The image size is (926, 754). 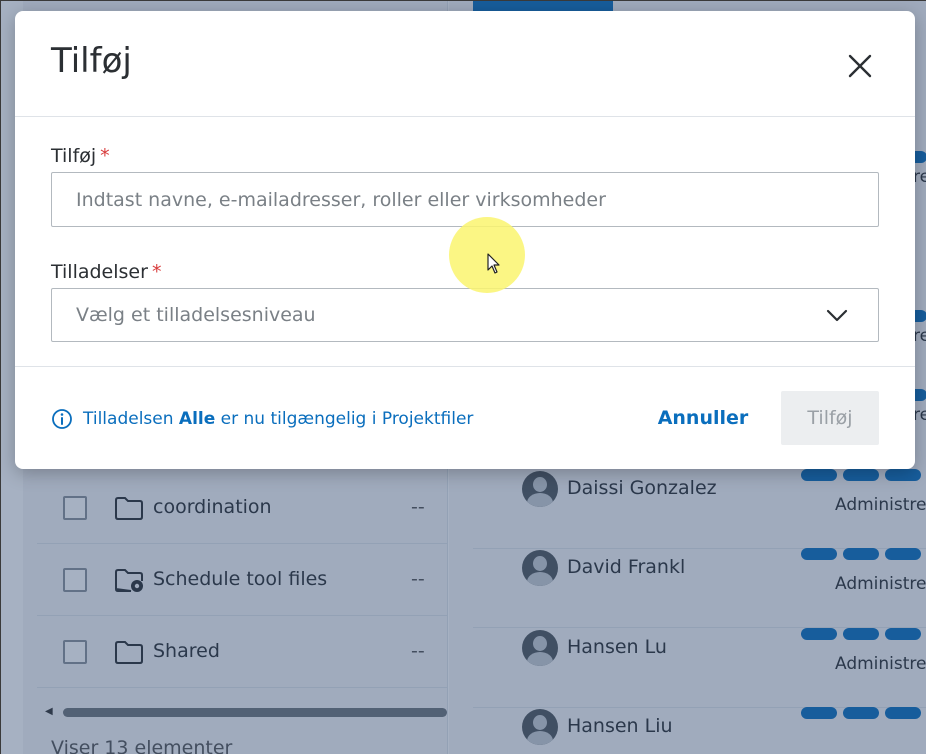 I want to click on submit-add-button: Tilføj, so click(x=830, y=418).